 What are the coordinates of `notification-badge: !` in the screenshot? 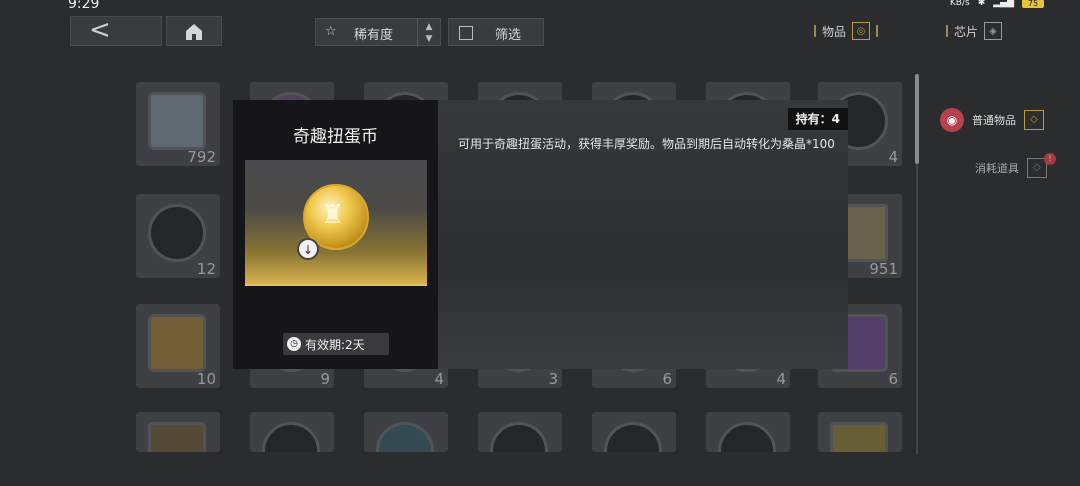 It's located at (1050, 159).